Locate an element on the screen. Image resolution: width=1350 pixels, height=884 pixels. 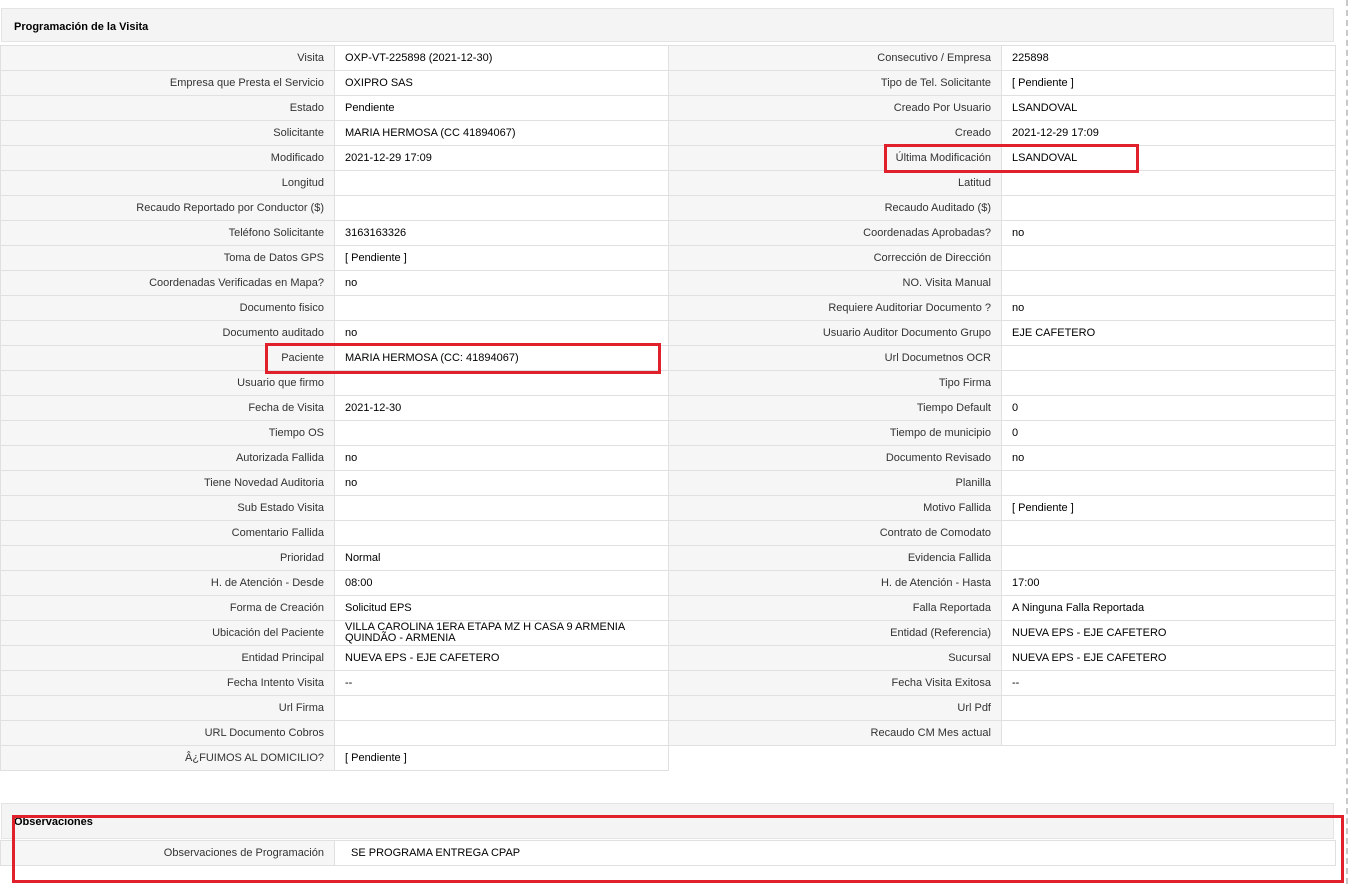
table-row: Autorizada Fallida no is located at coordinates (334, 458).